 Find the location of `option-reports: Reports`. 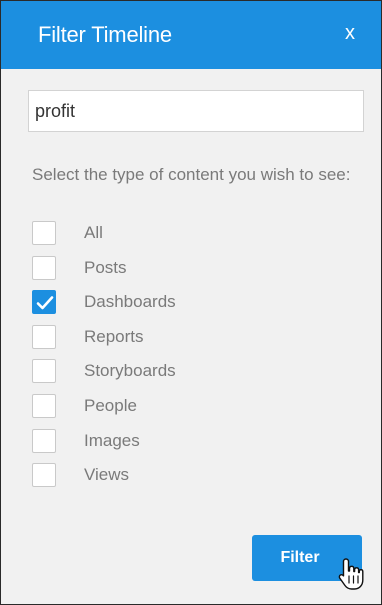

option-reports: Reports is located at coordinates (104, 342).